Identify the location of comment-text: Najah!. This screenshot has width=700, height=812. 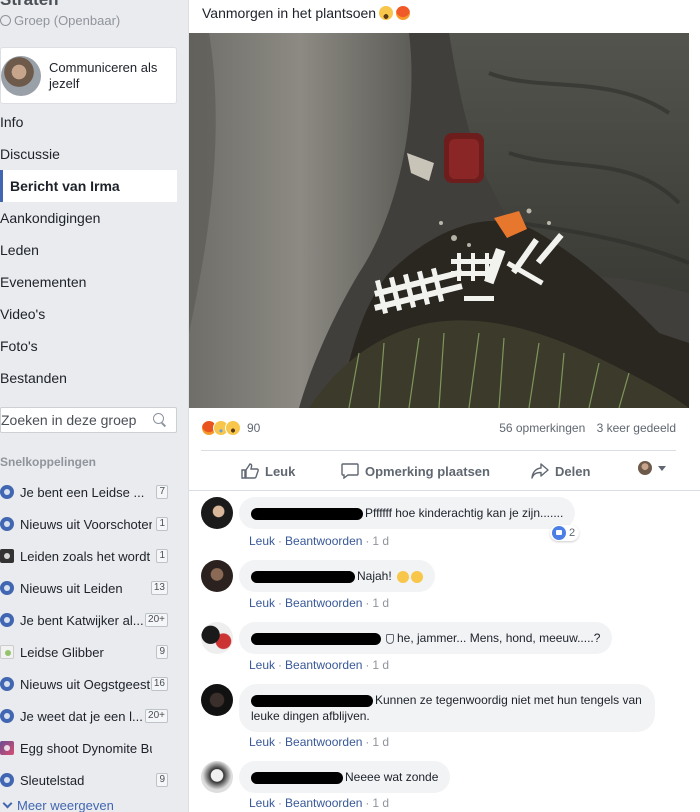
(374, 576).